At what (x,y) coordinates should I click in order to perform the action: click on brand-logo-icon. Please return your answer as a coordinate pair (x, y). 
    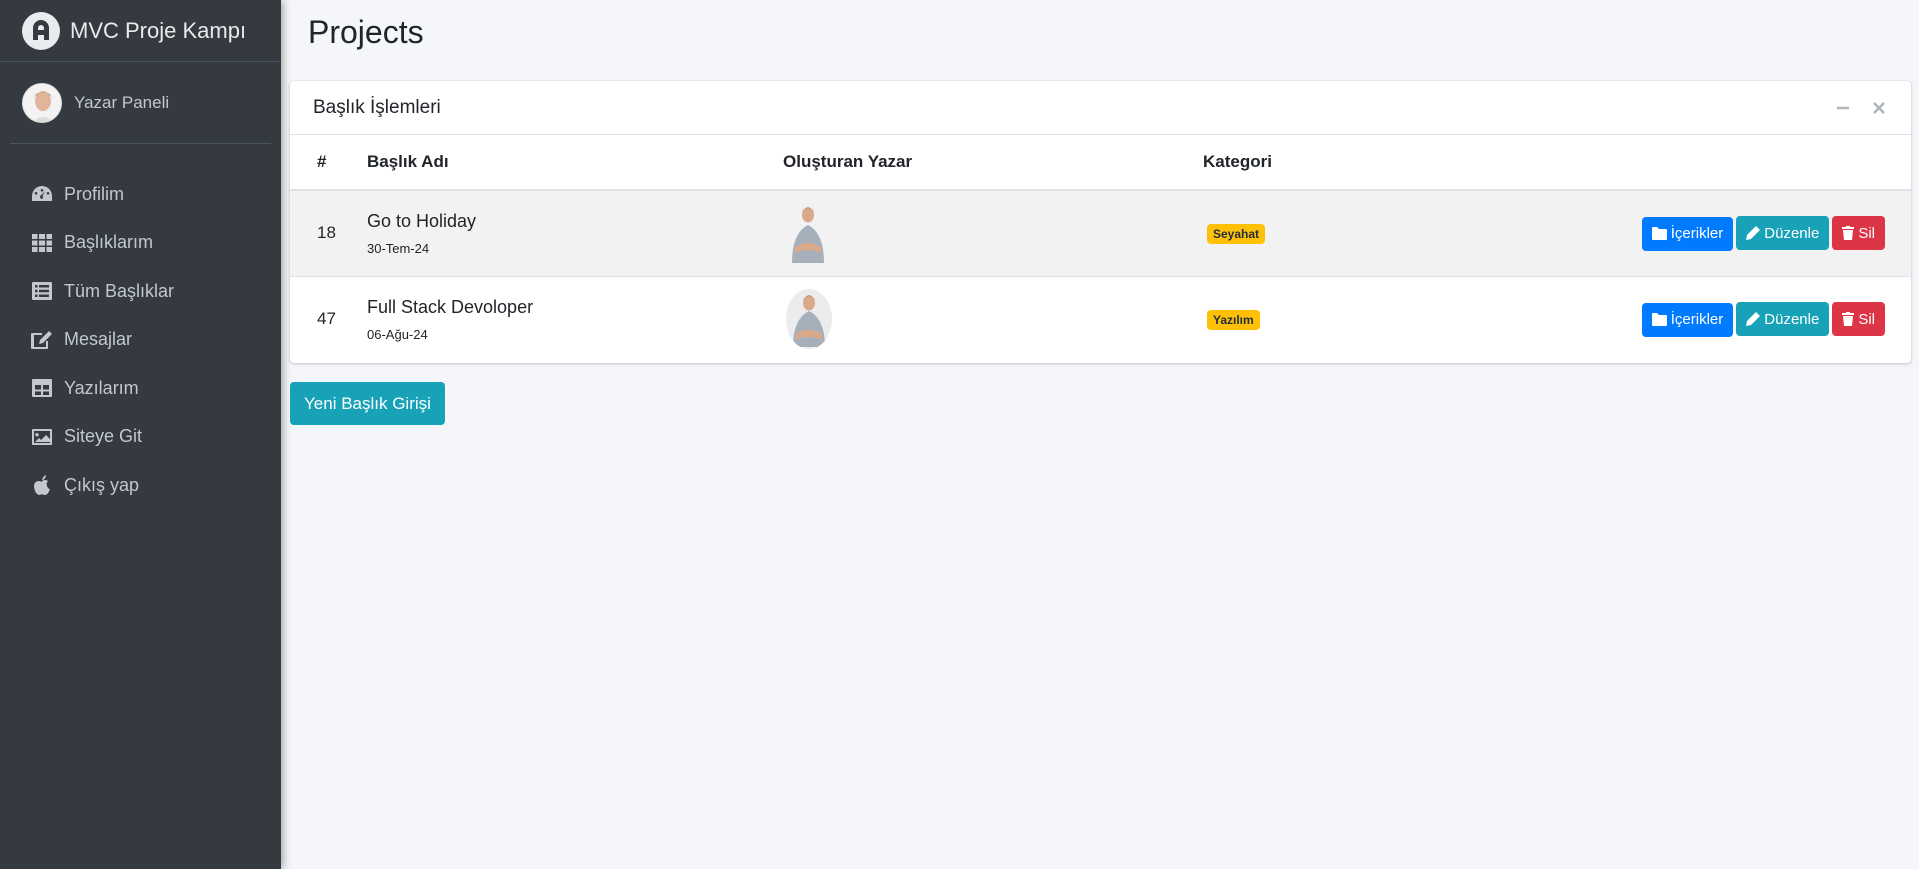
    Looking at the image, I should click on (41, 30).